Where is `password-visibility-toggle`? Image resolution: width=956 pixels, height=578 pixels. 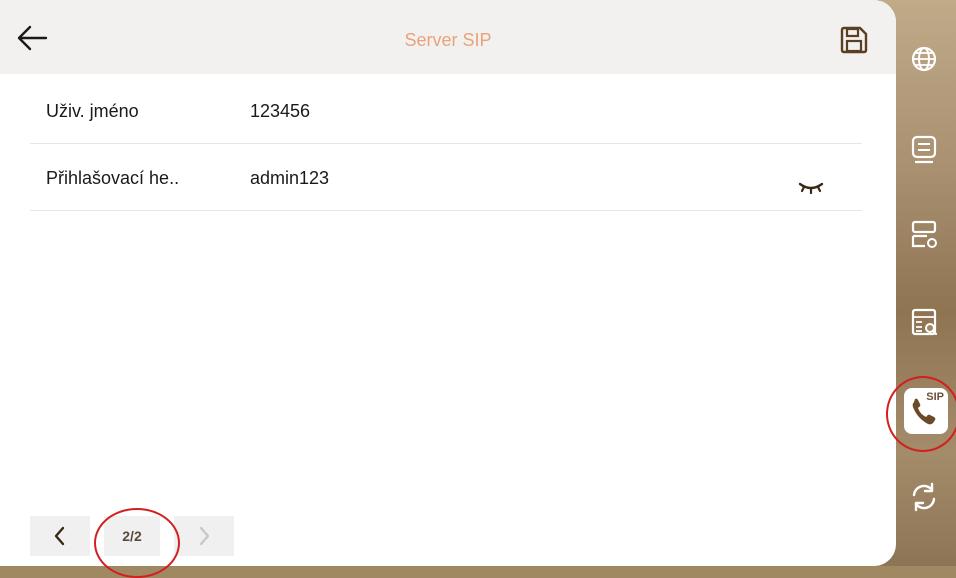 password-visibility-toggle is located at coordinates (811, 186).